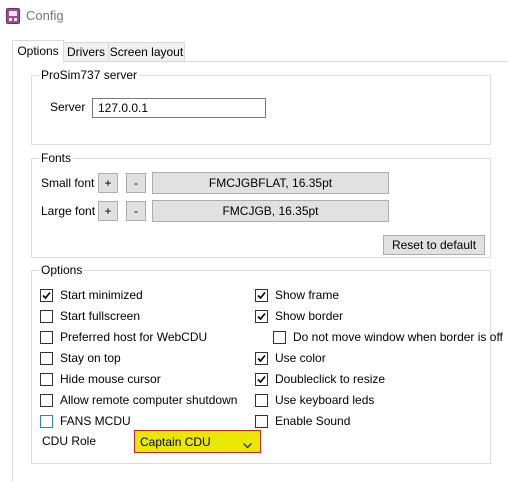 This screenshot has width=508, height=481. I want to click on options-group-title: Options, so click(62, 270).